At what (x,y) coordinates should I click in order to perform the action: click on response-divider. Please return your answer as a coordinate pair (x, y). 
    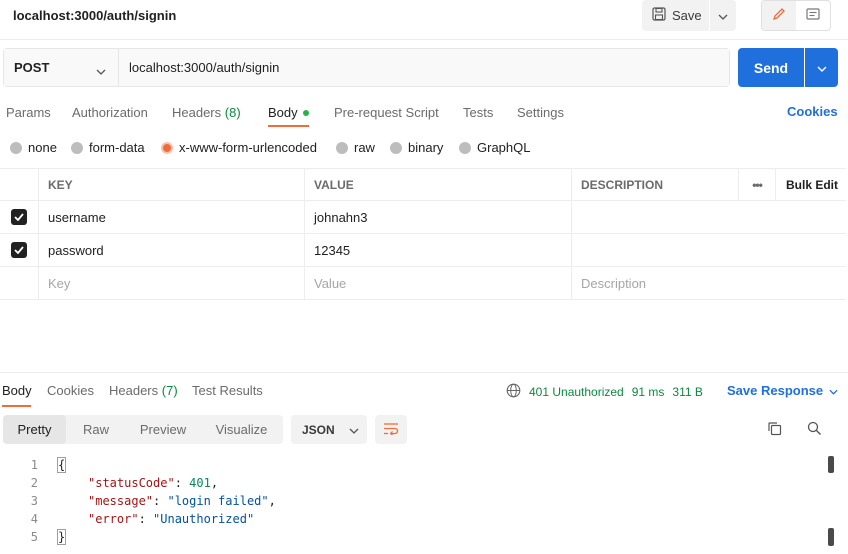
    Looking at the image, I should click on (424, 372).